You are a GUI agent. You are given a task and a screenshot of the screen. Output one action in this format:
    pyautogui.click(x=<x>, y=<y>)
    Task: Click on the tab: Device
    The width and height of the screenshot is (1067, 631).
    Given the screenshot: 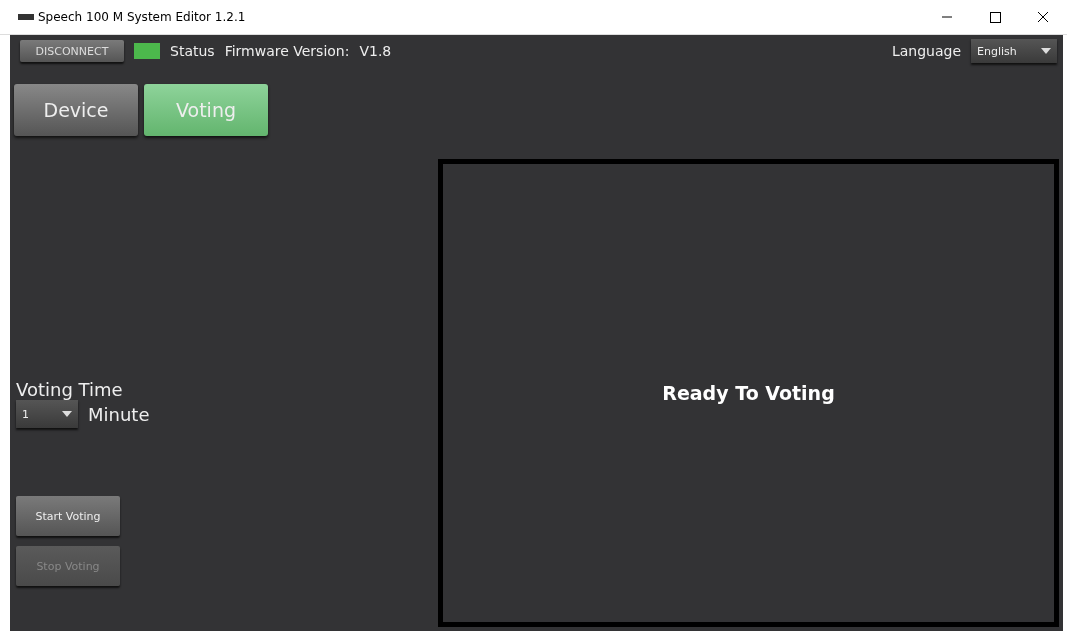 What is the action you would take?
    pyautogui.click(x=76, y=110)
    